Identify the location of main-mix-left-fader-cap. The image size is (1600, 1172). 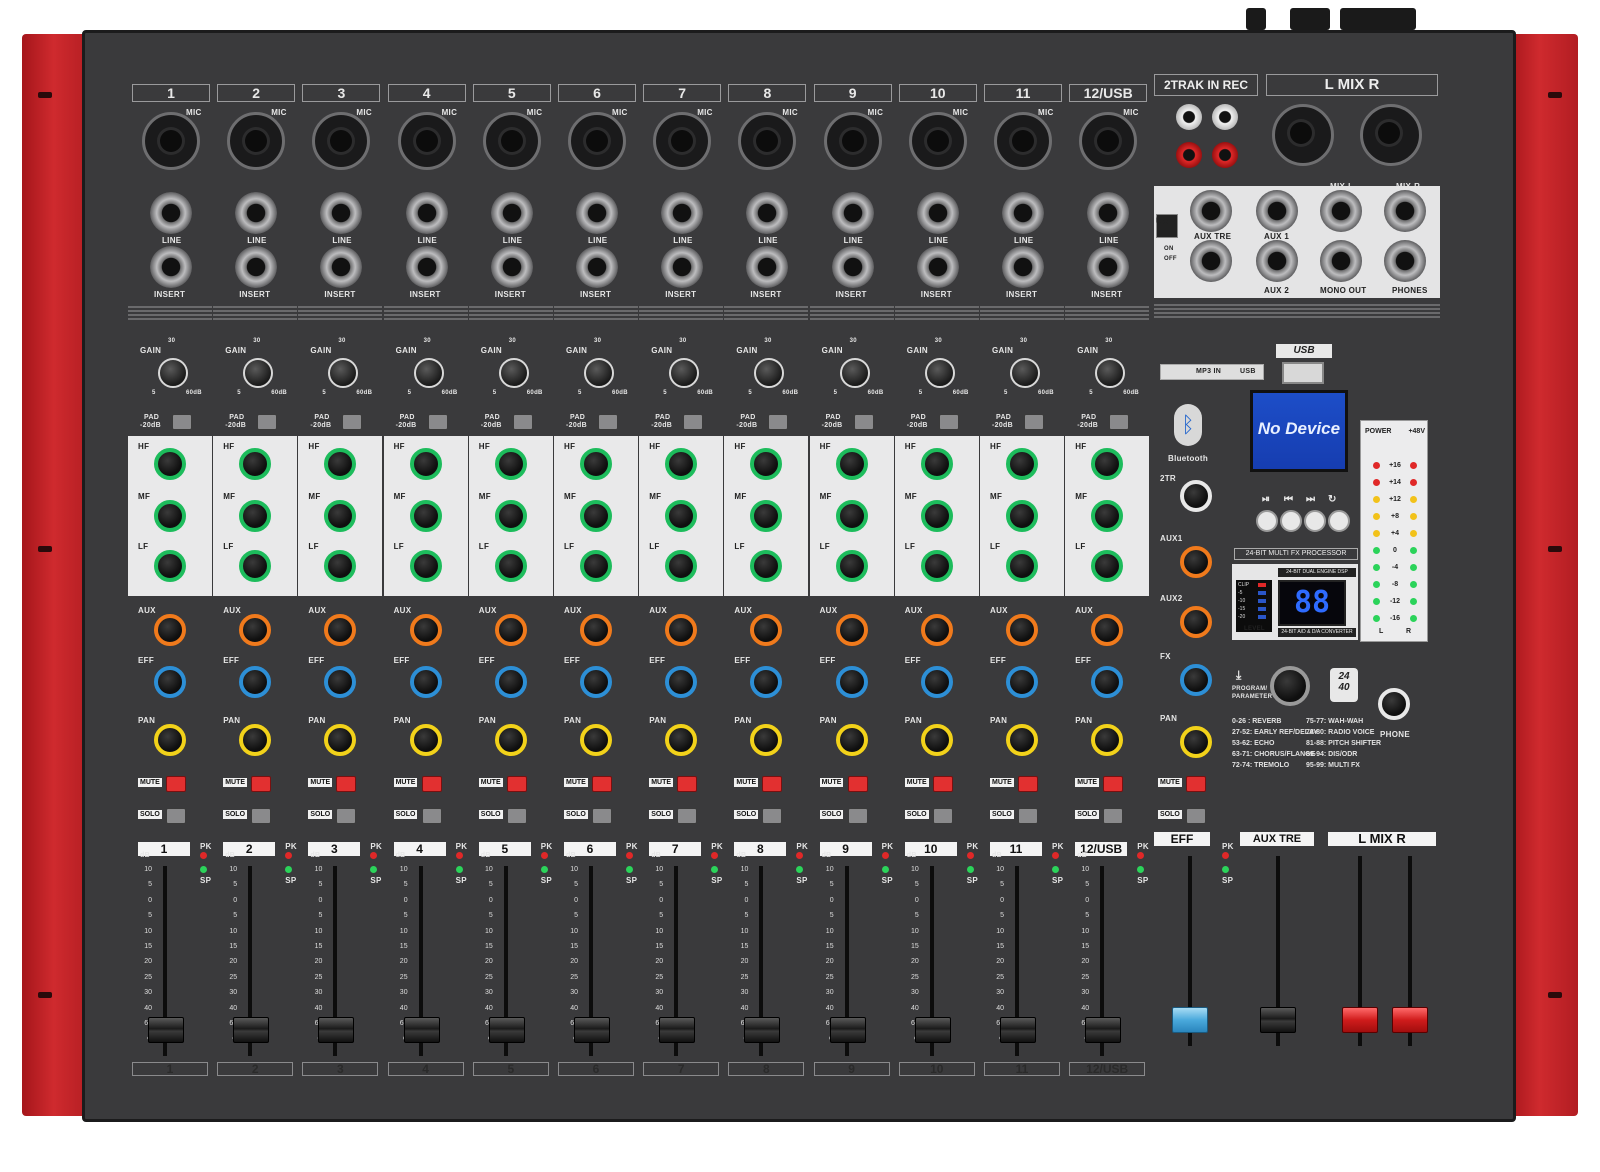
(1360, 1019).